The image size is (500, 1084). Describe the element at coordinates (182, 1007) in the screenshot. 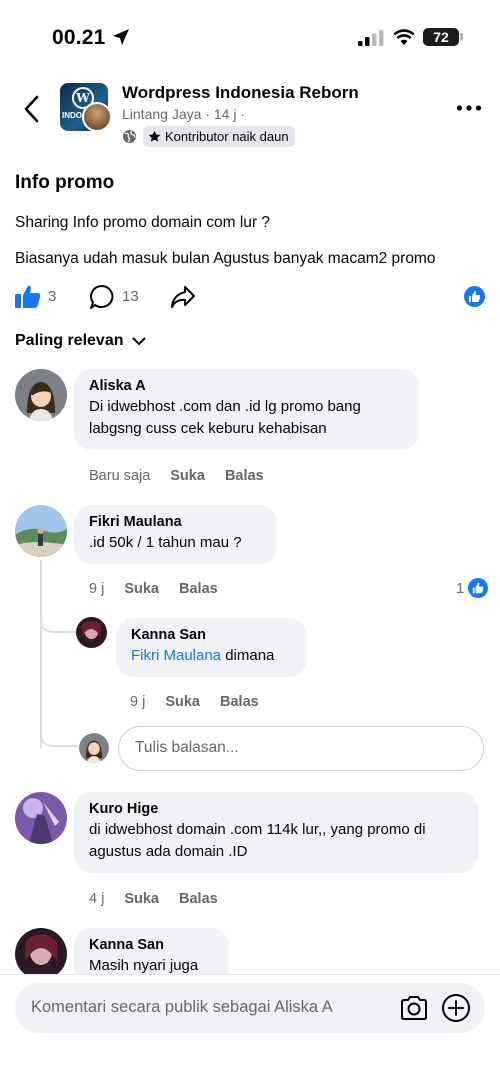

I see `composer-placeholder: Komentari secara publik sebagai Aliska A` at that location.